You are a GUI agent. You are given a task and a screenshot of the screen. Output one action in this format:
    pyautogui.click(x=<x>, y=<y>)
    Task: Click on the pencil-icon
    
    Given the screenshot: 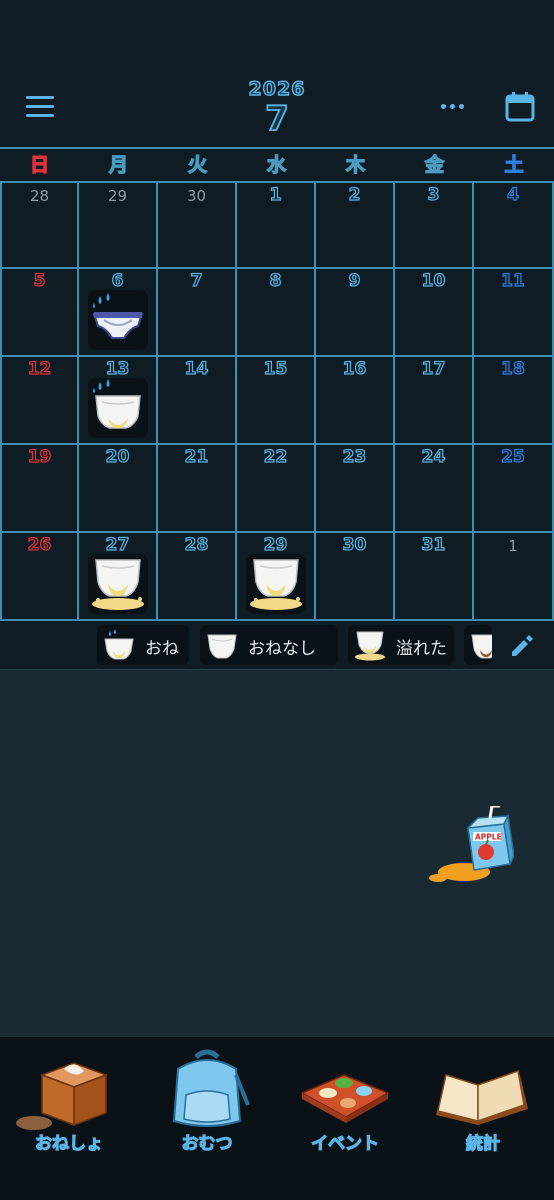 What is the action you would take?
    pyautogui.click(x=522, y=646)
    